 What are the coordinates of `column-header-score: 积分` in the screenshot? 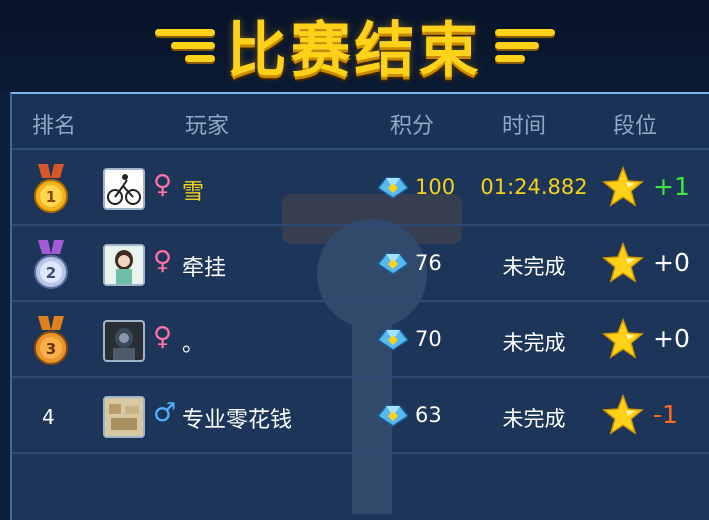 It's located at (412, 126).